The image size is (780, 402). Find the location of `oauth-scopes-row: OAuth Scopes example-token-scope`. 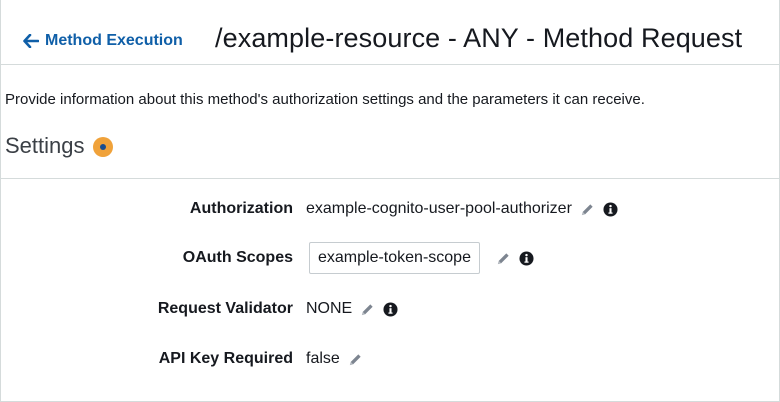

oauth-scopes-row: OAuth Scopes example-token-scope is located at coordinates (390, 258).